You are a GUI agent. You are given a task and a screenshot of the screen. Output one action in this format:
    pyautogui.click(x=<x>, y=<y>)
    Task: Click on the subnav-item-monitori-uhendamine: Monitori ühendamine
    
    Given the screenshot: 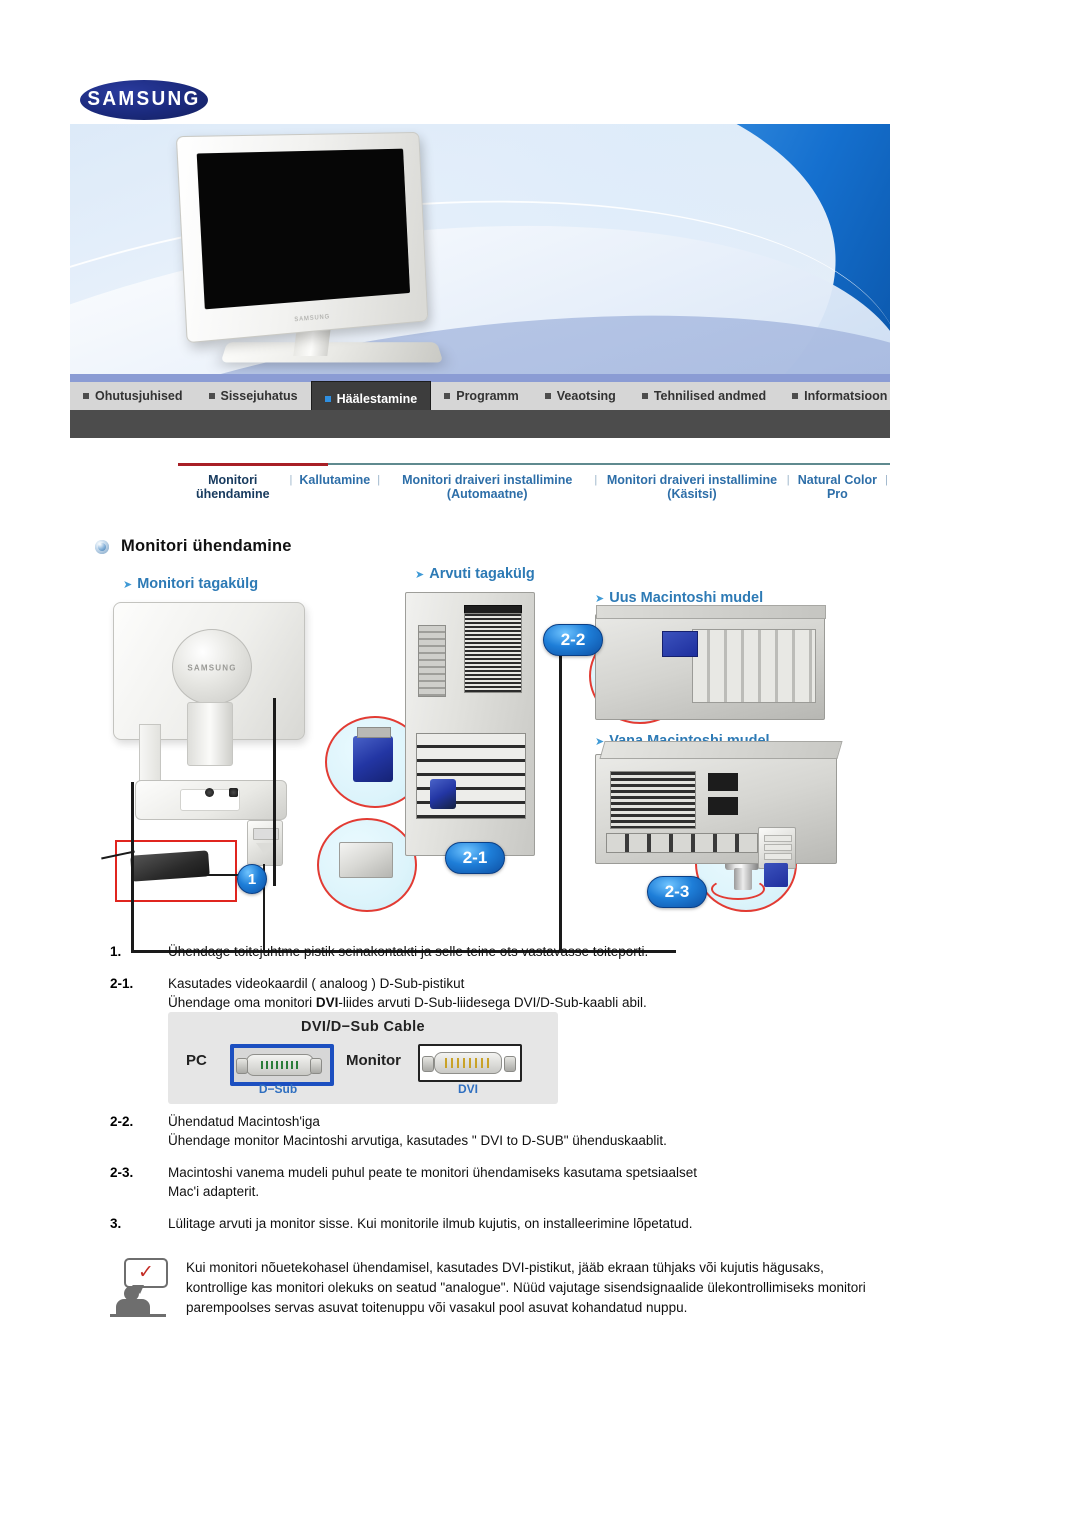 What is the action you would take?
    pyautogui.click(x=233, y=487)
    